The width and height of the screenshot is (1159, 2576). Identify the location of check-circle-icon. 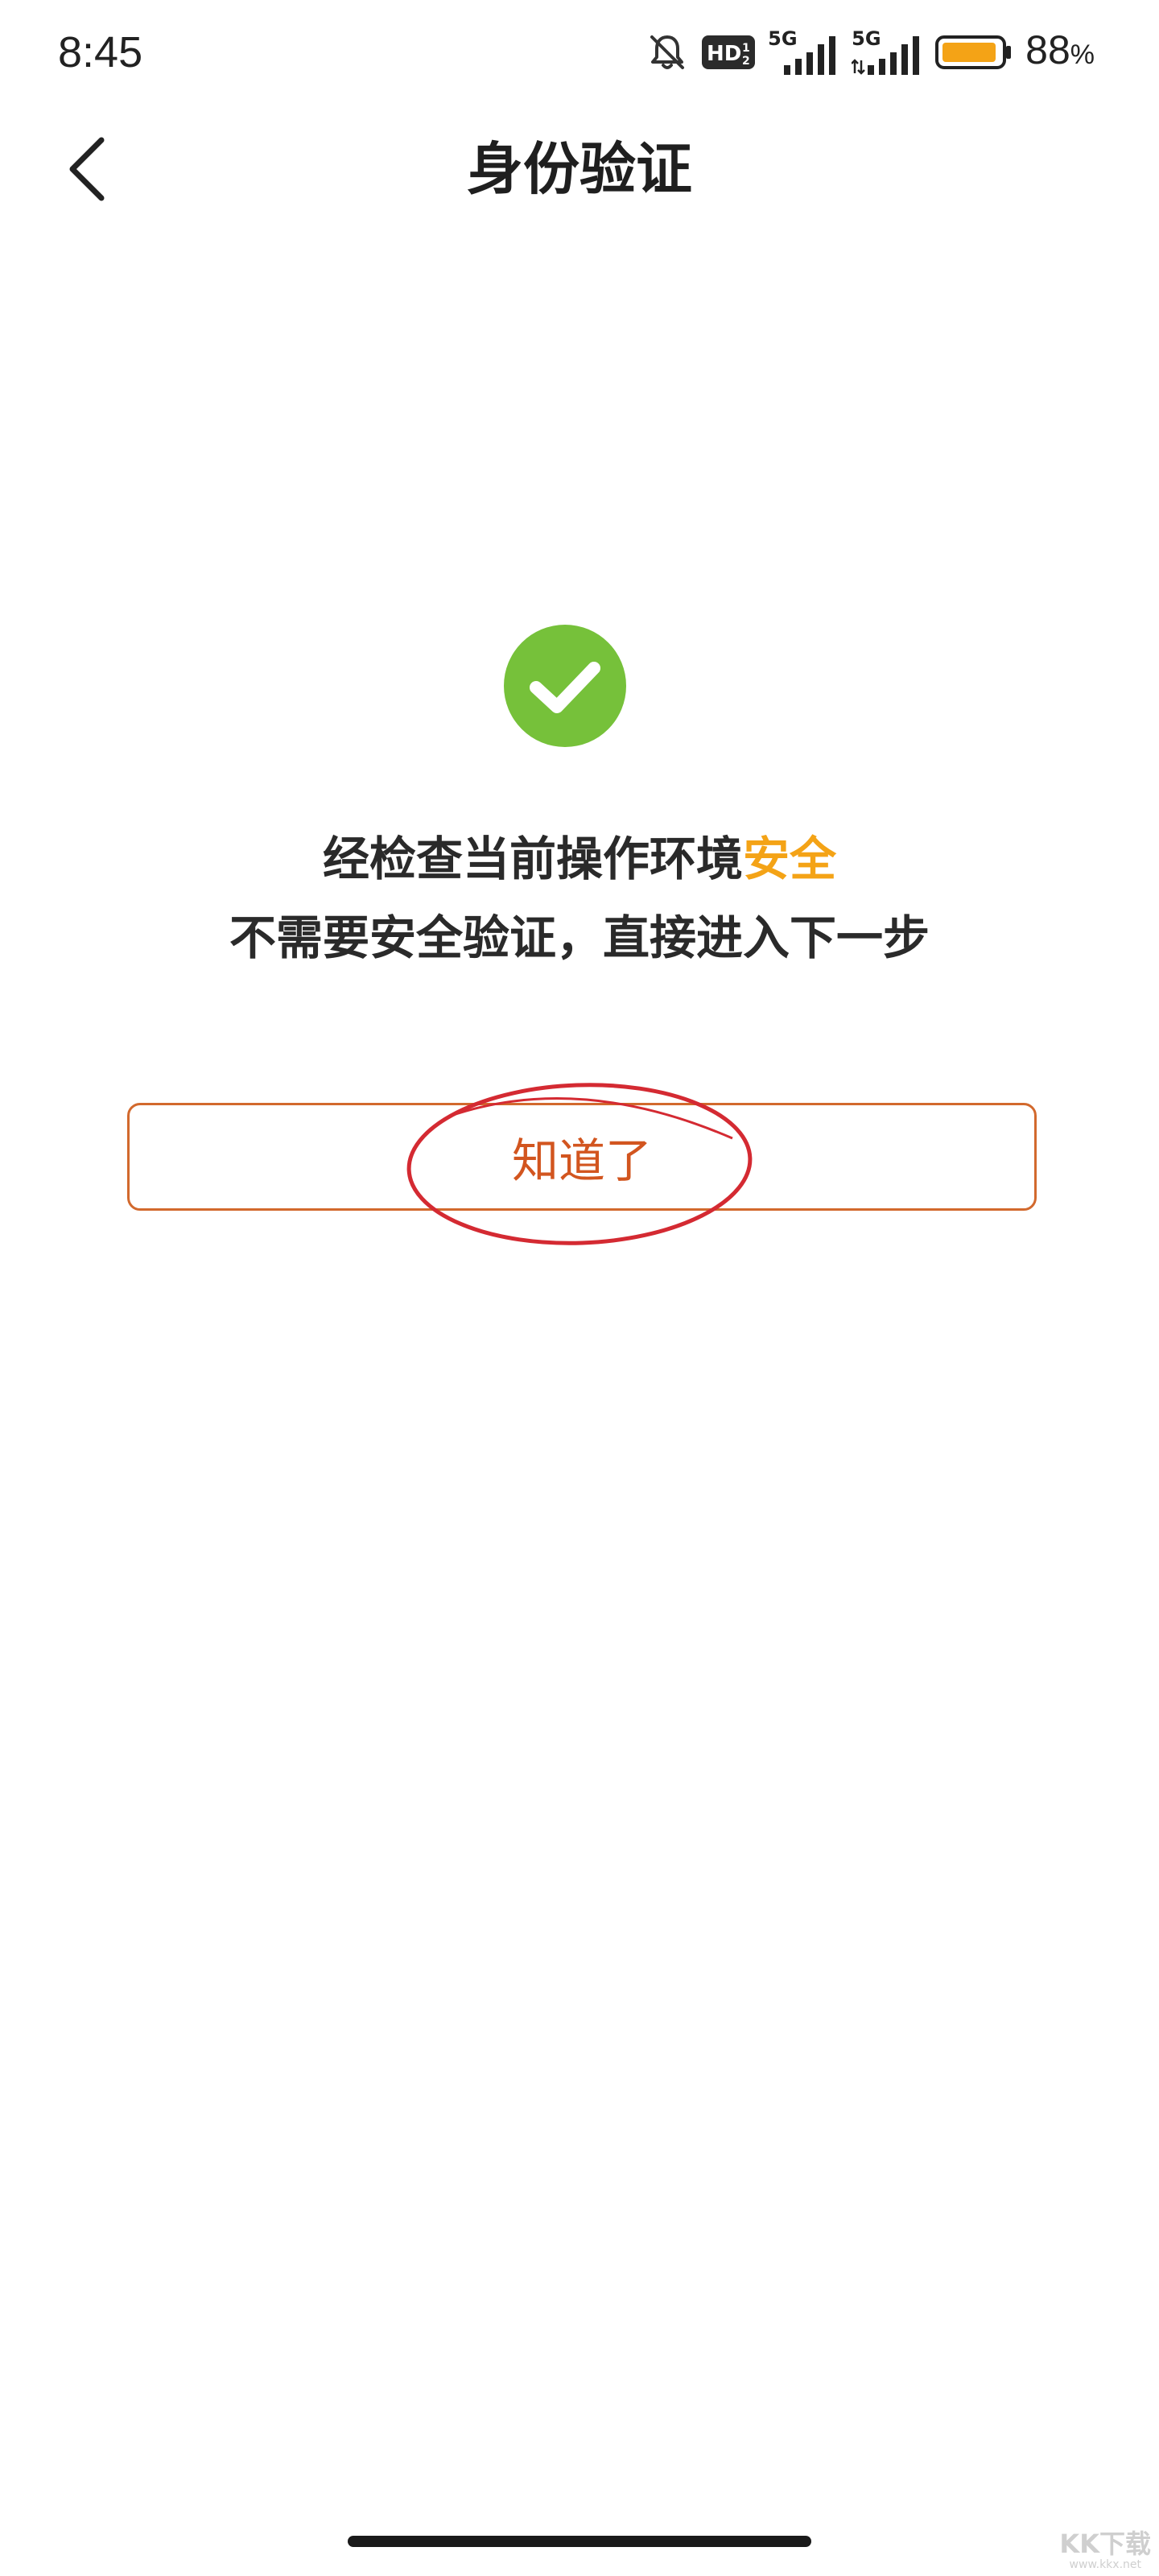
(565, 686).